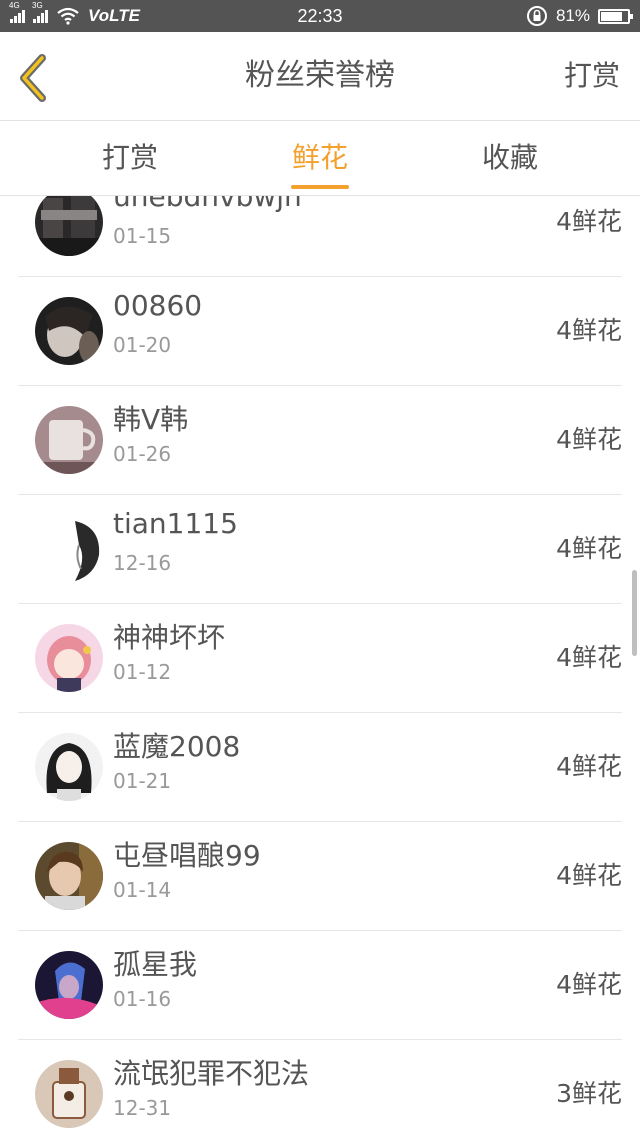 This screenshot has width=640, height=1138. Describe the element at coordinates (211, 1073) in the screenshot. I see `user-name: 流氓犯罪不犯法` at that location.